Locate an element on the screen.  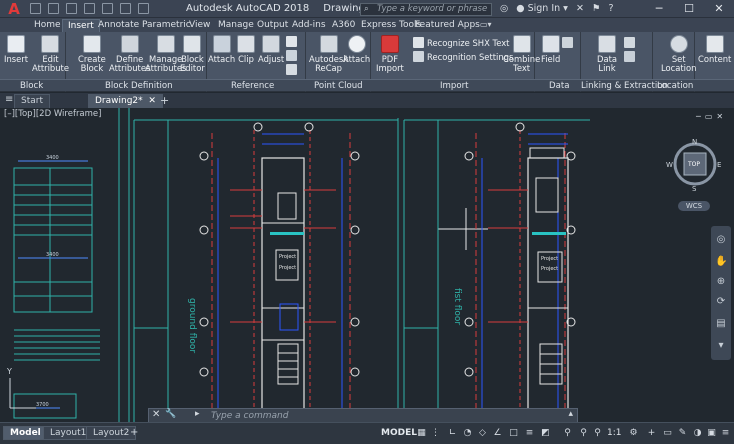
tab-home: Home is located at coordinates (47, 25).